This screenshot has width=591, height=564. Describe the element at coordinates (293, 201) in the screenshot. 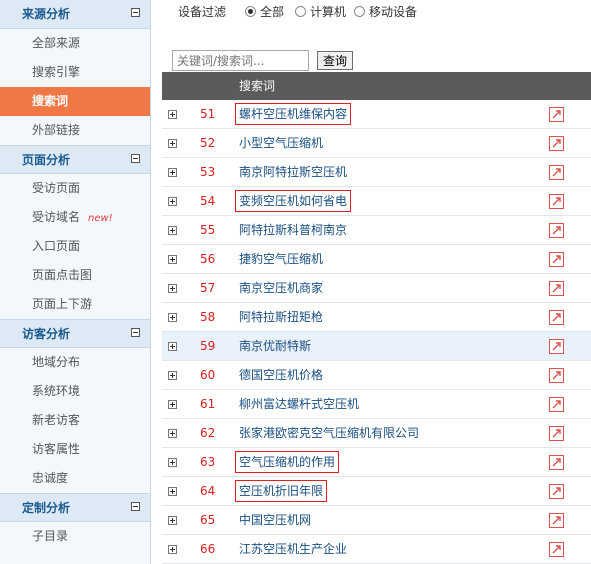

I see `keyword-link: 变频空压机如何省电` at that location.